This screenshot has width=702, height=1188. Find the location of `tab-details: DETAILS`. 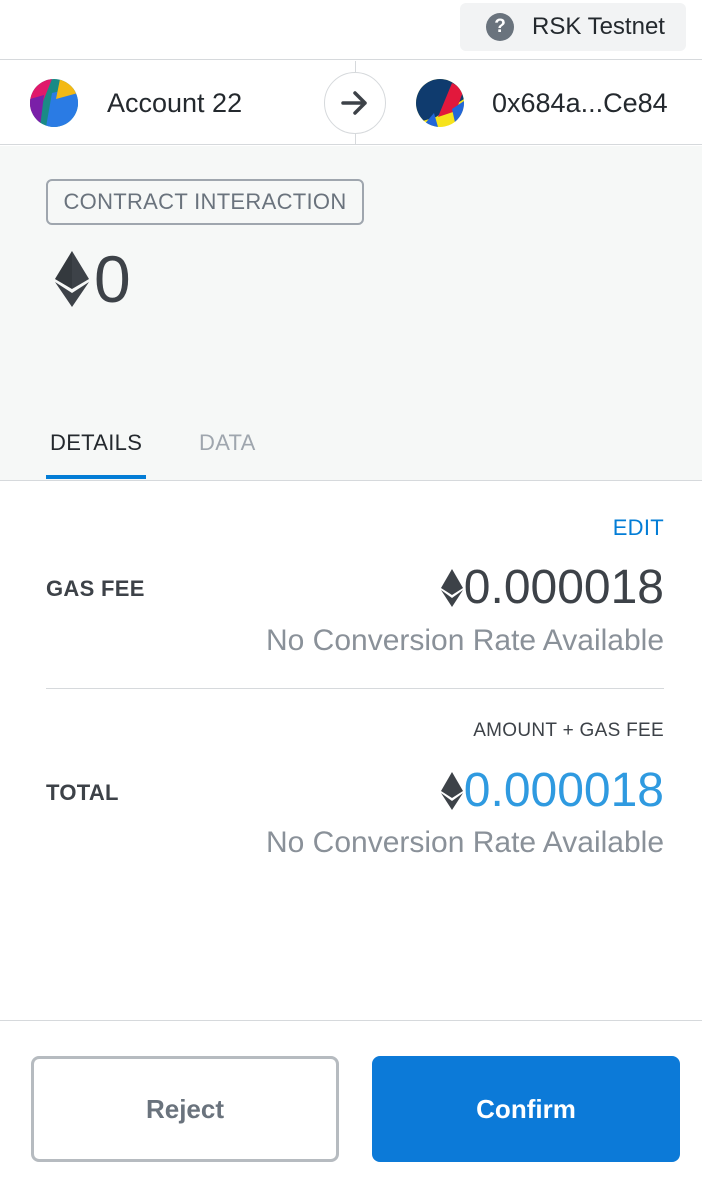

tab-details: DETAILS is located at coordinates (96, 443).